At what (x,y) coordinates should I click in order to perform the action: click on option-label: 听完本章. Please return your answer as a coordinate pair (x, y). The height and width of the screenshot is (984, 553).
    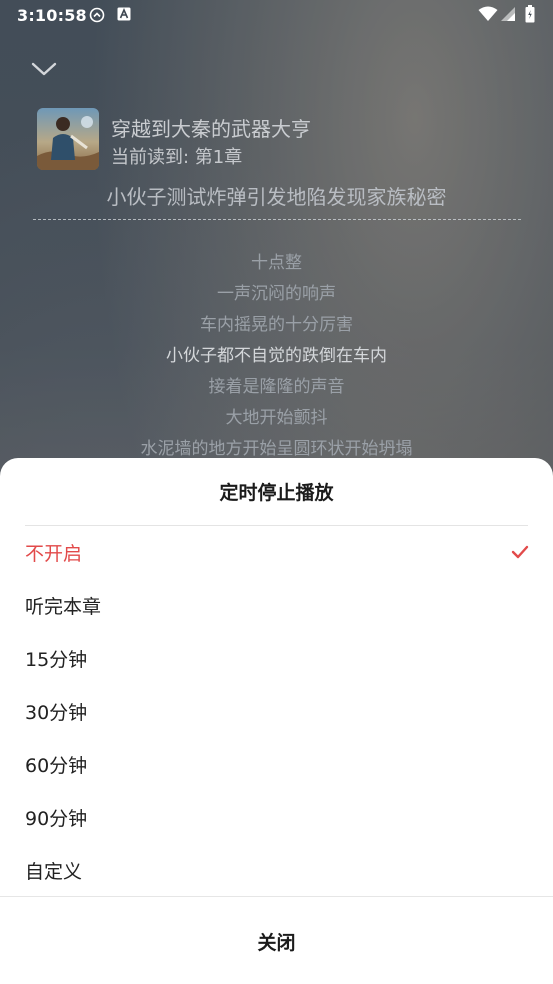
    Looking at the image, I should click on (63, 607).